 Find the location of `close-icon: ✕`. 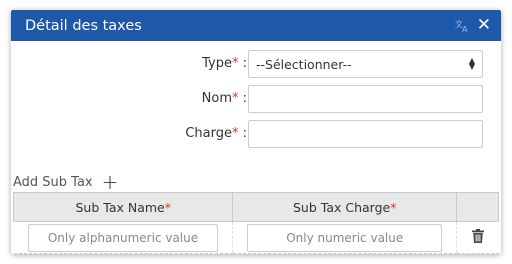

close-icon: ✕ is located at coordinates (484, 25).